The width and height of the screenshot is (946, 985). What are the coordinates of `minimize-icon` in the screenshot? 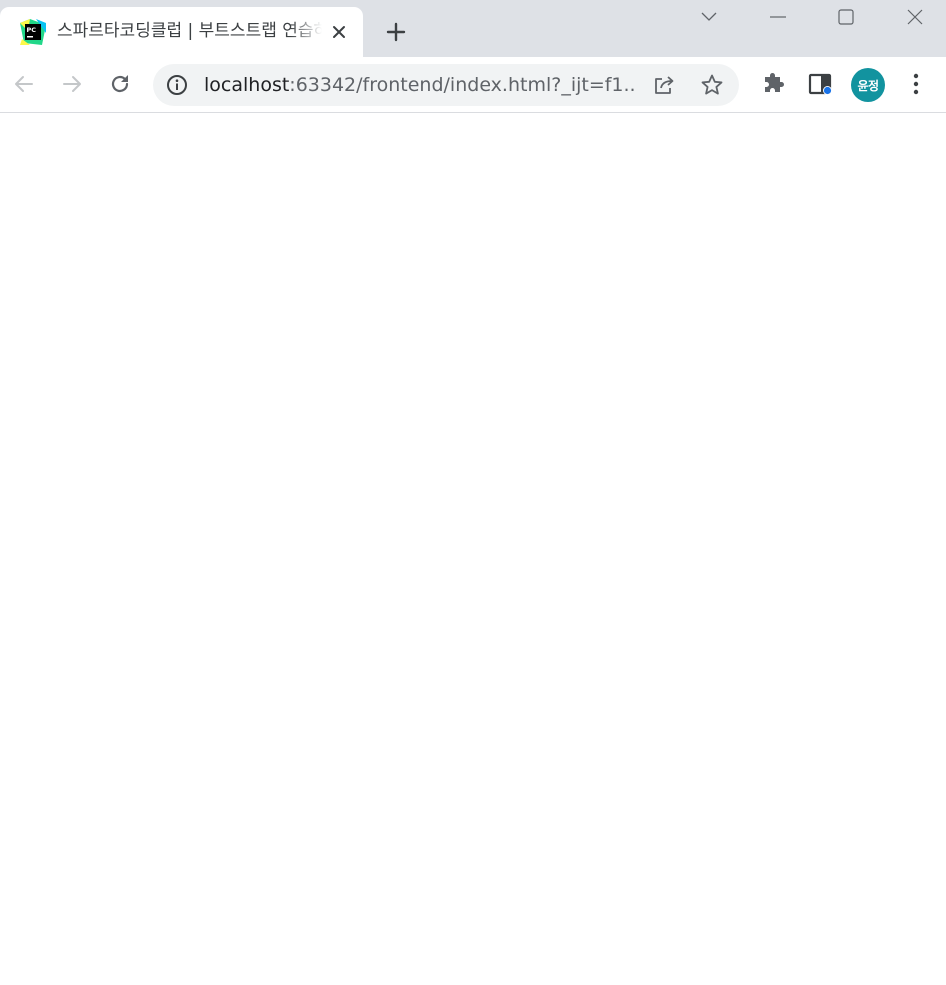 It's located at (778, 17).